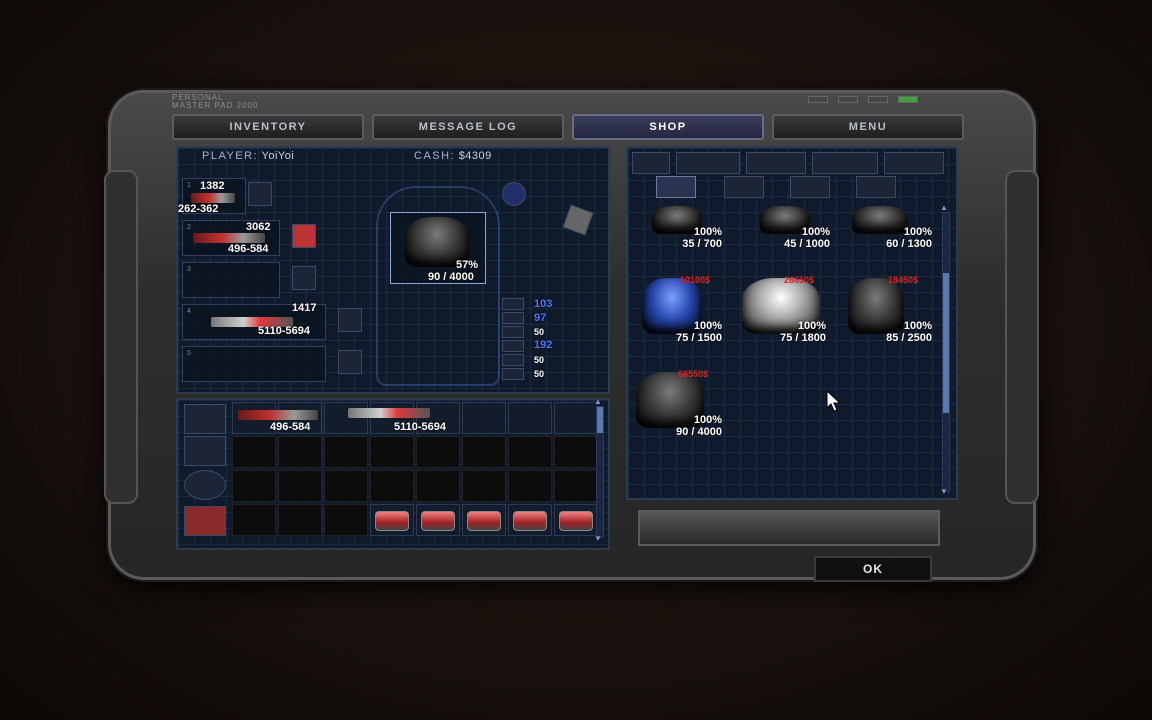 The image size is (1152, 720). I want to click on shop-item-hp: 60 / 1300, so click(909, 244).